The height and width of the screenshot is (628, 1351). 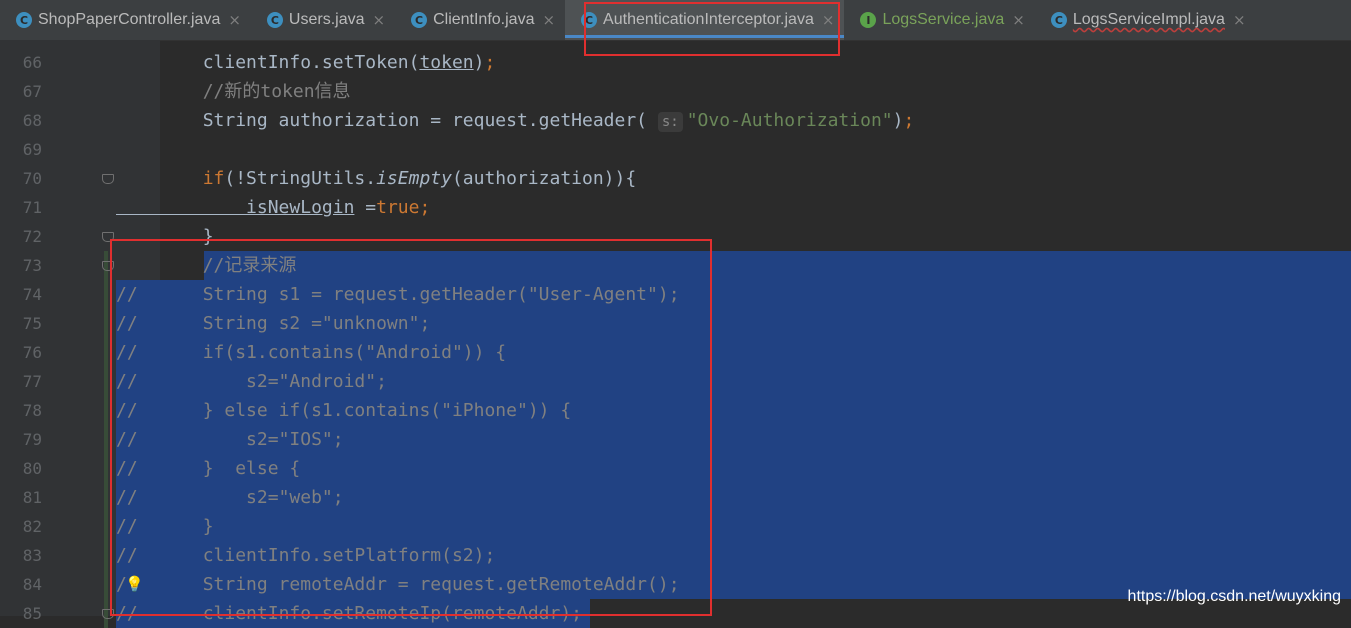 What do you see at coordinates (32, 526) in the screenshot?
I see `line-number: 82` at bounding box center [32, 526].